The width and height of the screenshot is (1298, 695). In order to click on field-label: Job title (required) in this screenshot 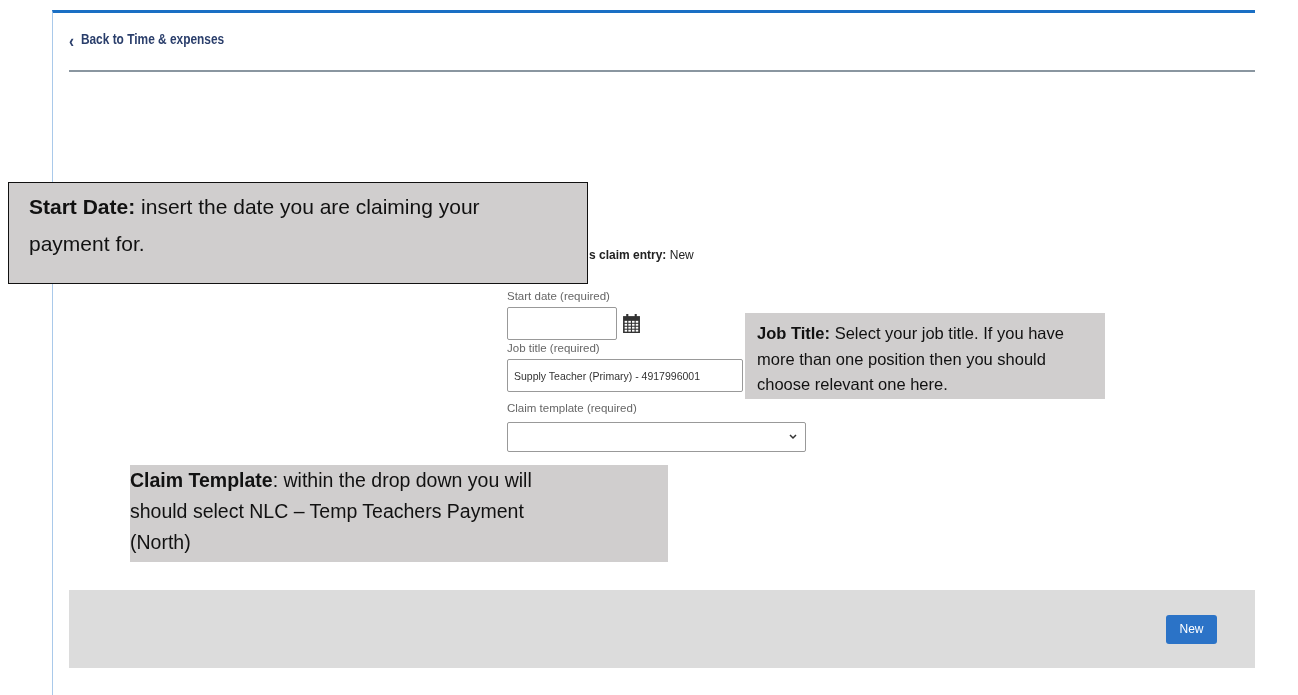, I will do `click(554, 348)`.